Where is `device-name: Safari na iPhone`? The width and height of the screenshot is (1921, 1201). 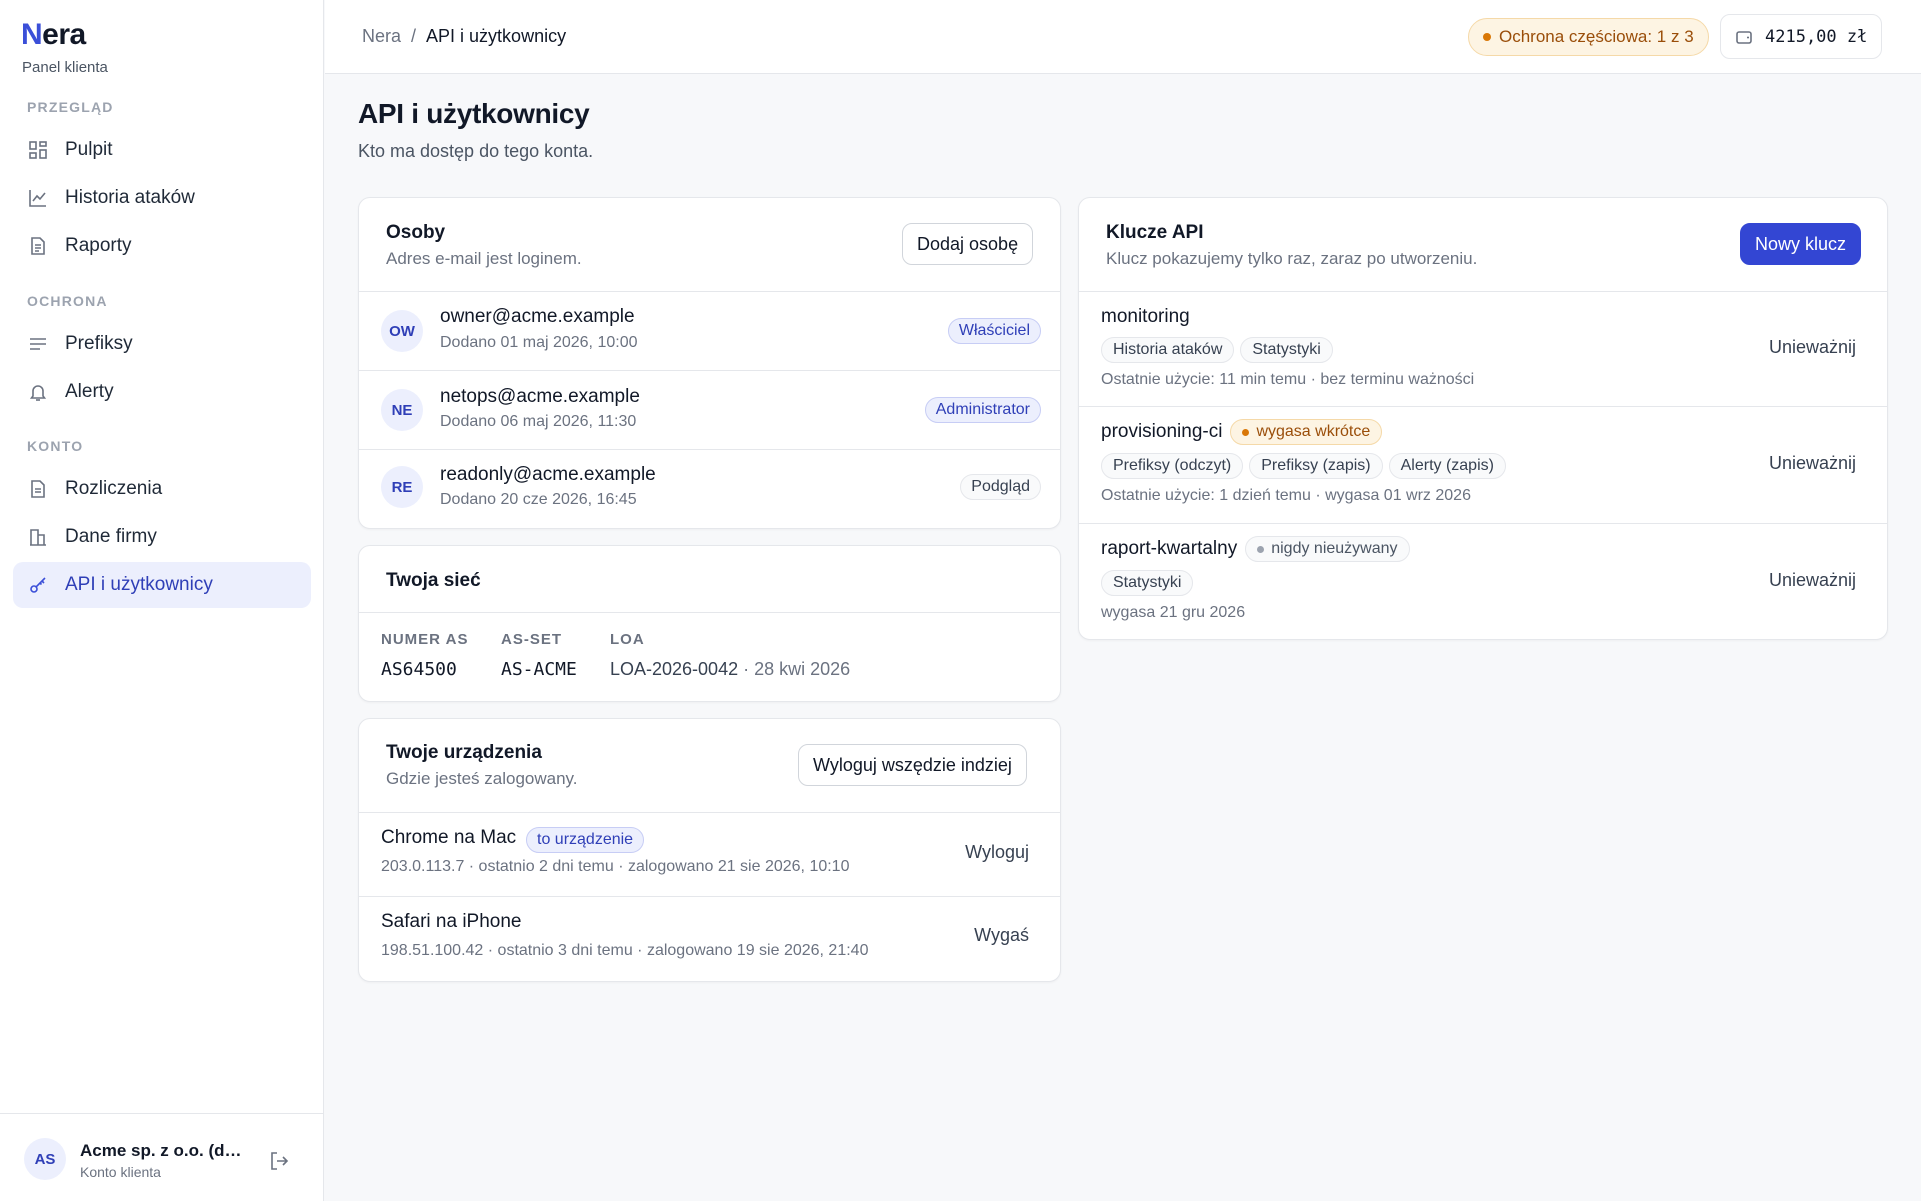 device-name: Safari na iPhone is located at coordinates (451, 921).